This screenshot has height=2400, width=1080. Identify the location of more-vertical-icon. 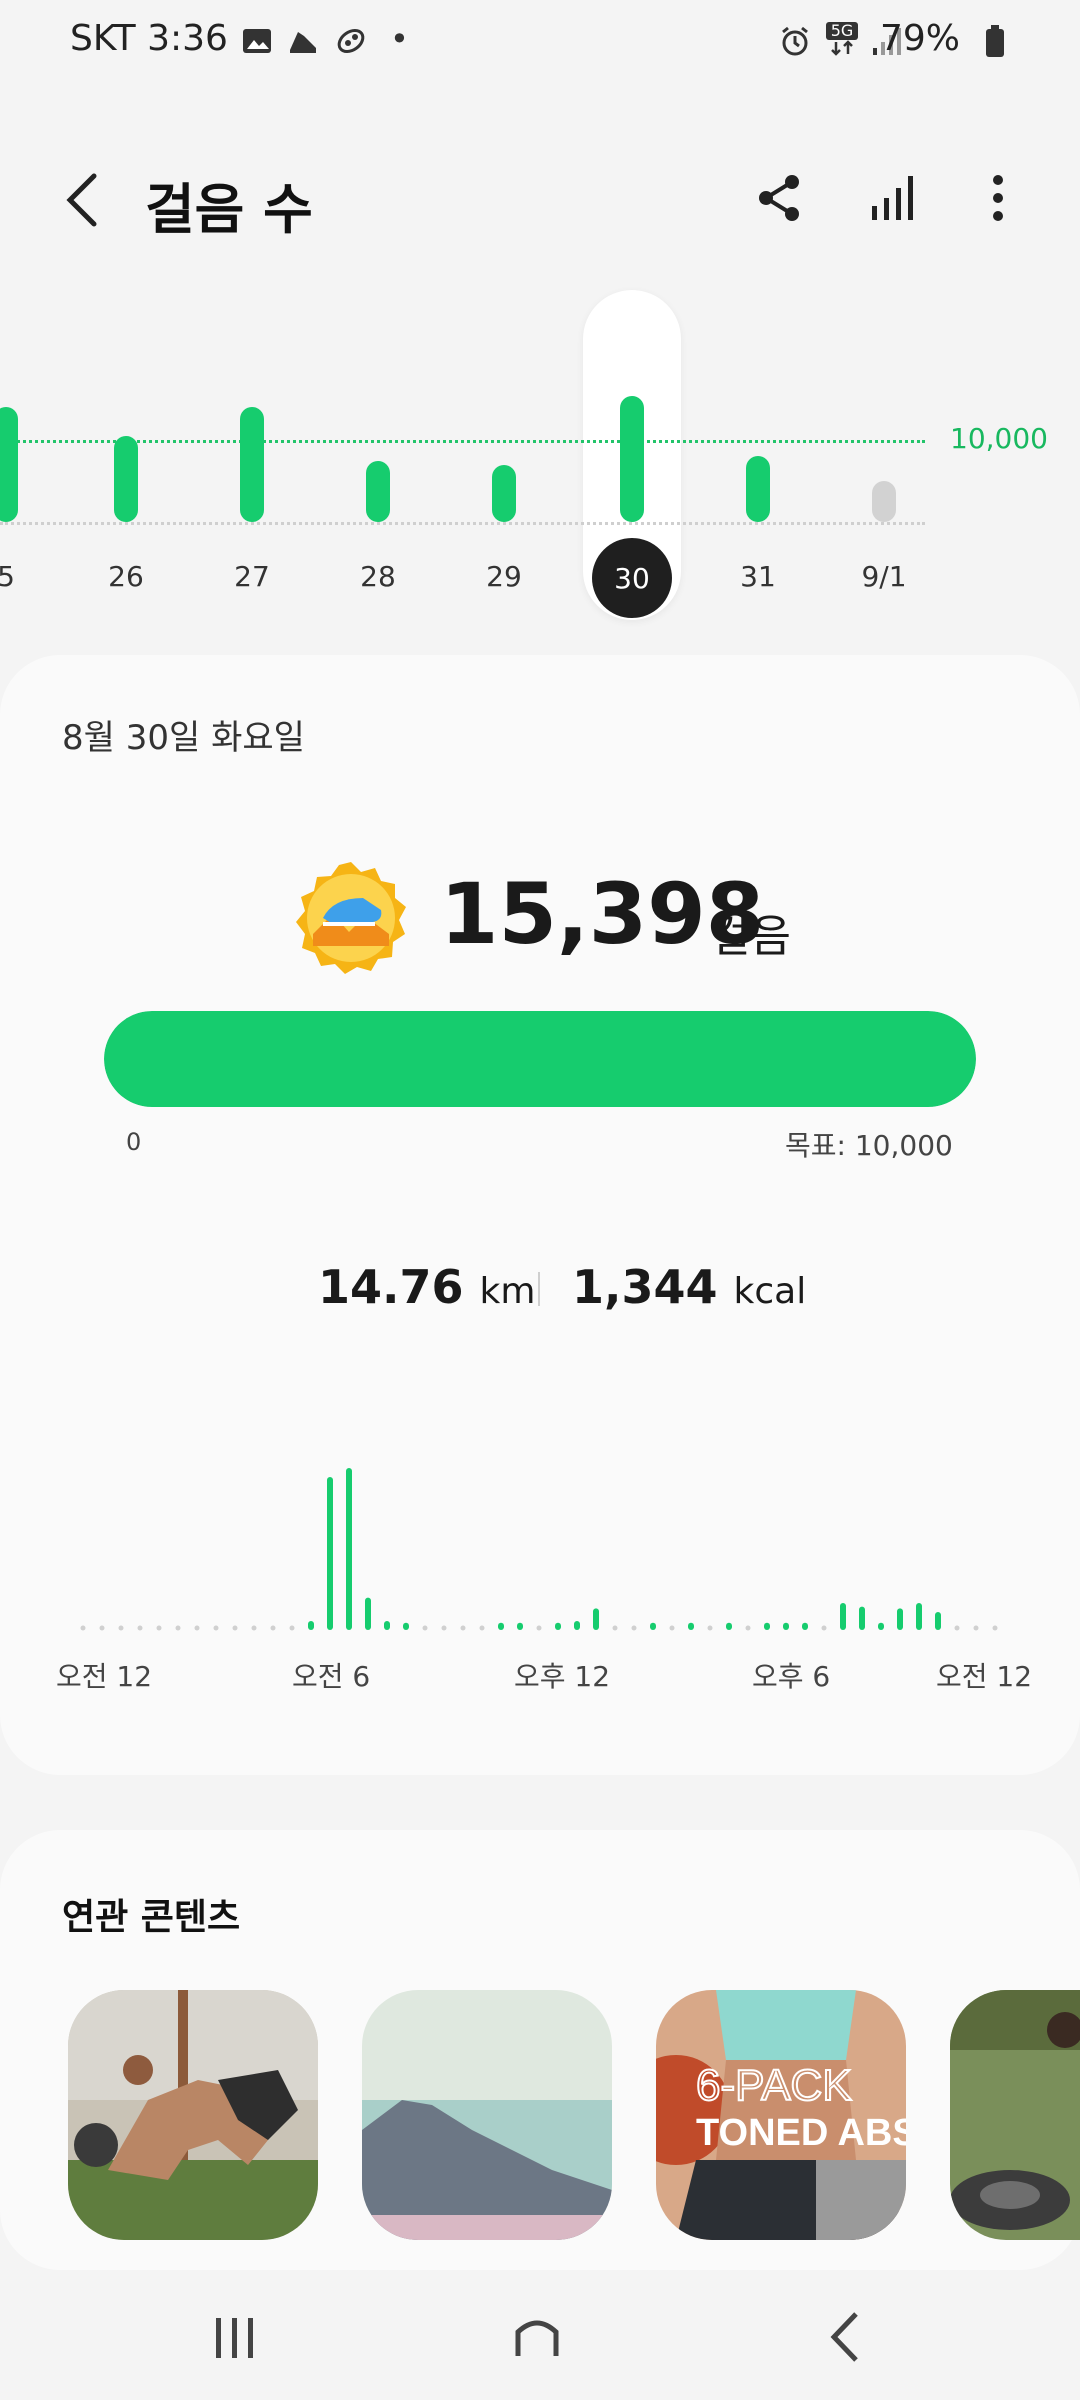
(998, 198).